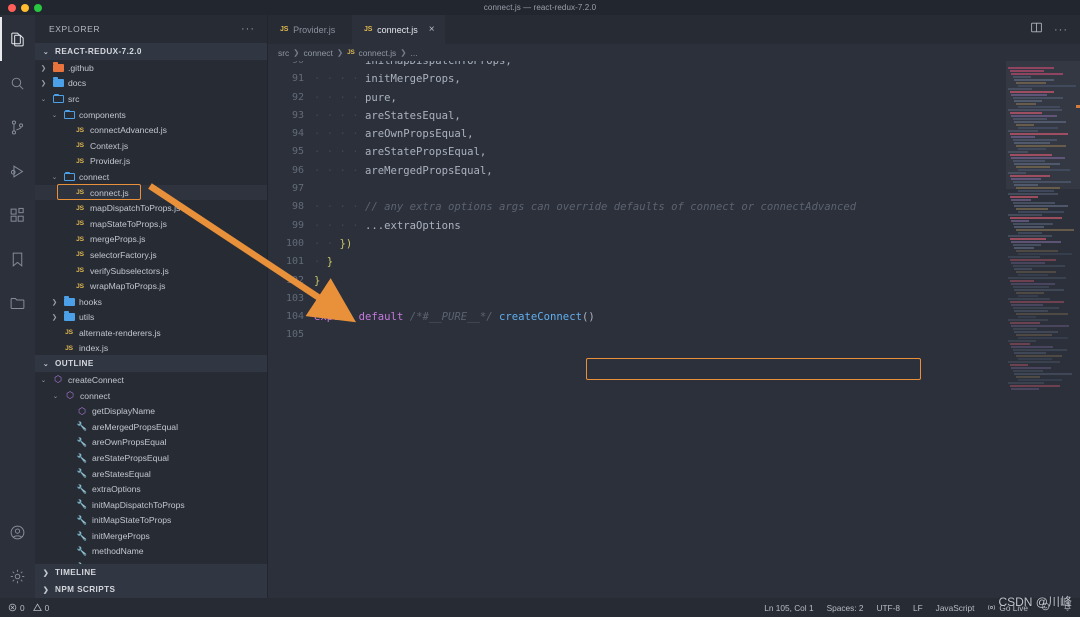 The image size is (1080, 617). Describe the element at coordinates (1007, 608) in the screenshot. I see `status-go-live: Go Live` at that location.